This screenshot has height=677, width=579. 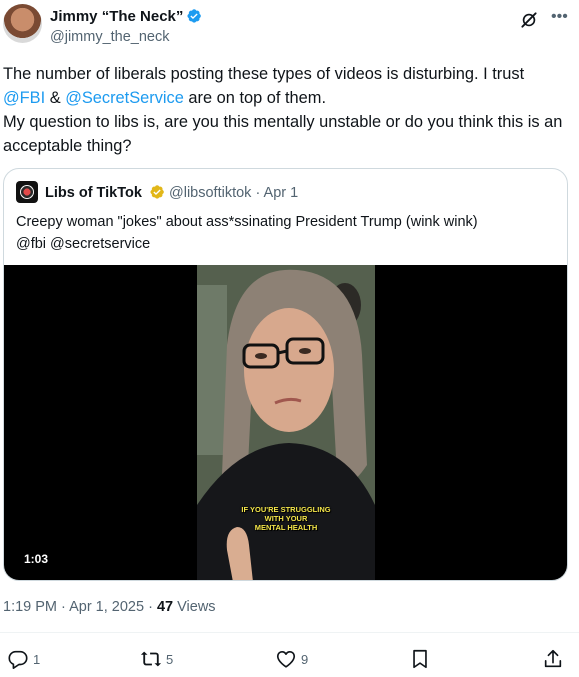 I want to click on tweet-text-segment: &, so click(x=55, y=98).